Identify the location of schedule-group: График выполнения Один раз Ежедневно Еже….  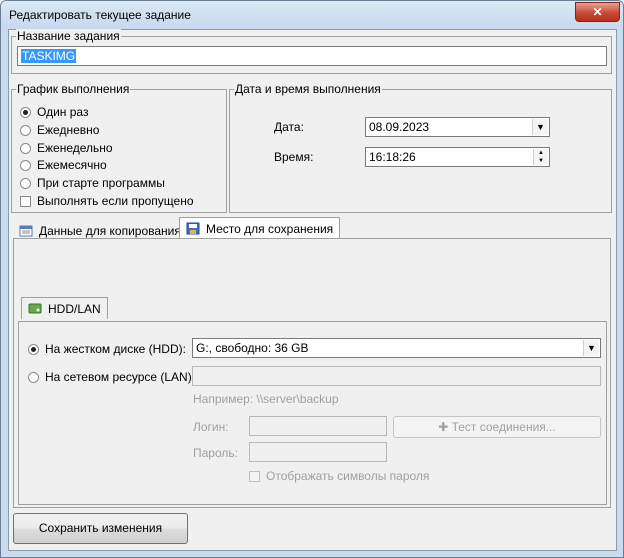
(119, 147).